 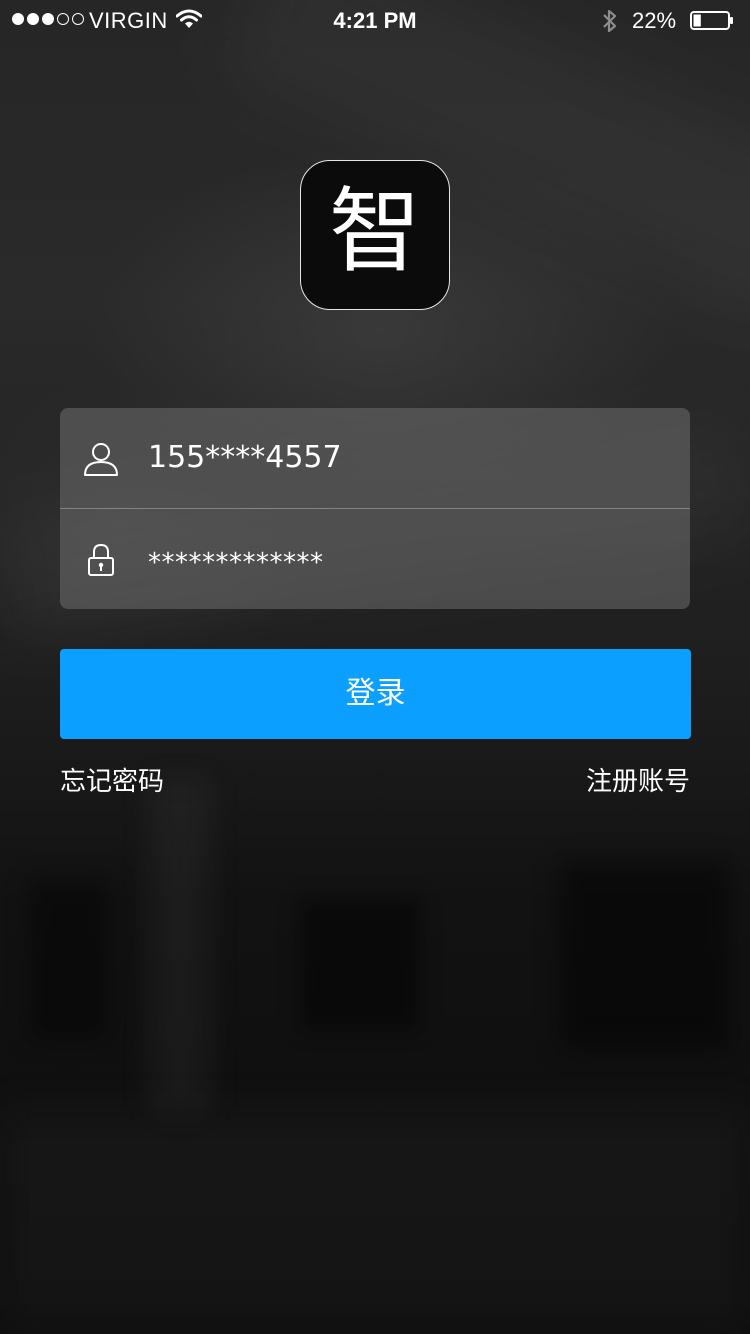 I want to click on battery-icon, so click(x=711, y=20).